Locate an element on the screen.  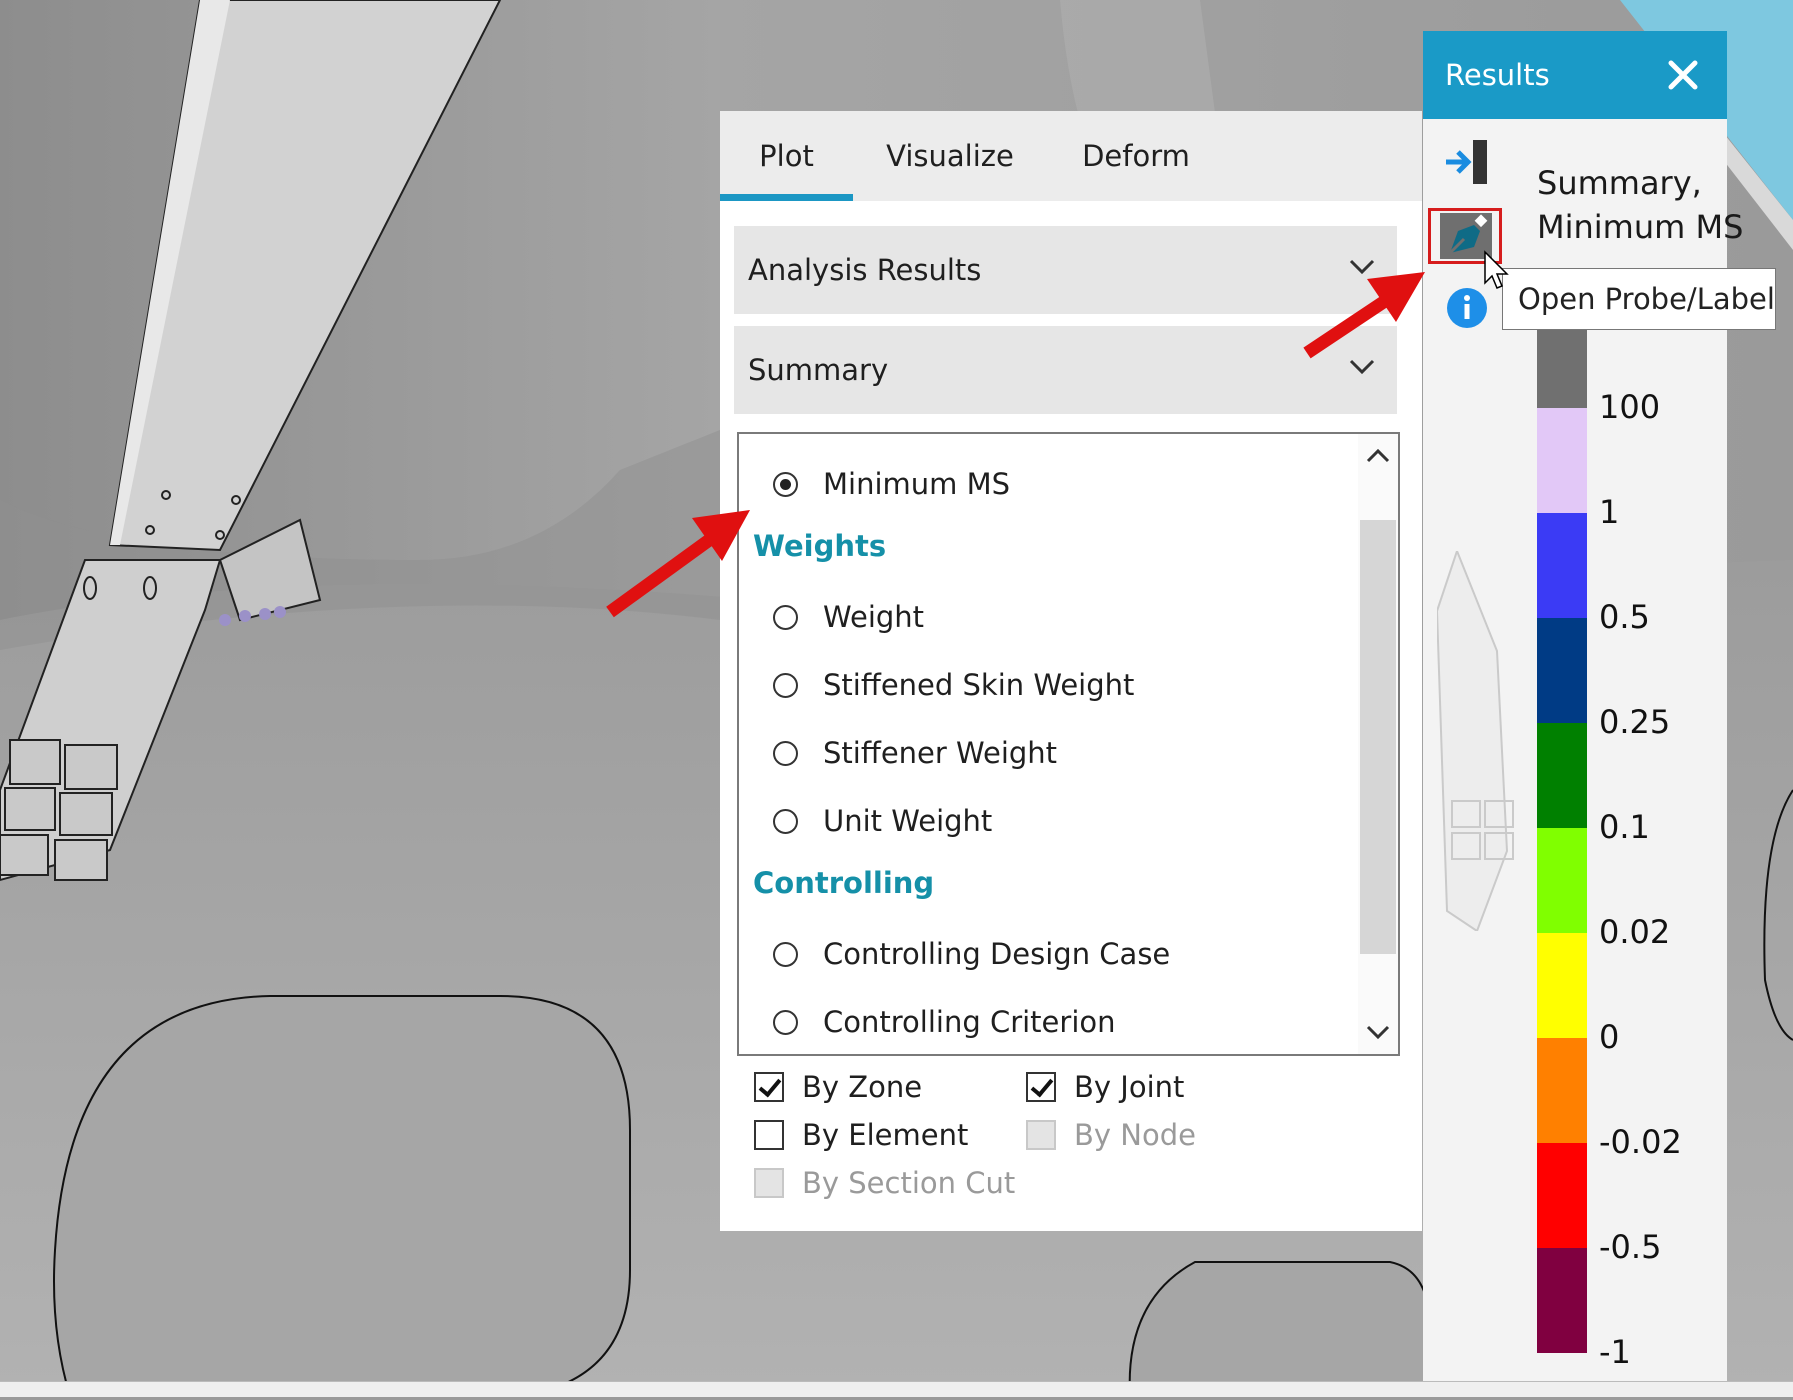
legend-tick-label: 0 is located at coordinates (1609, 1037).